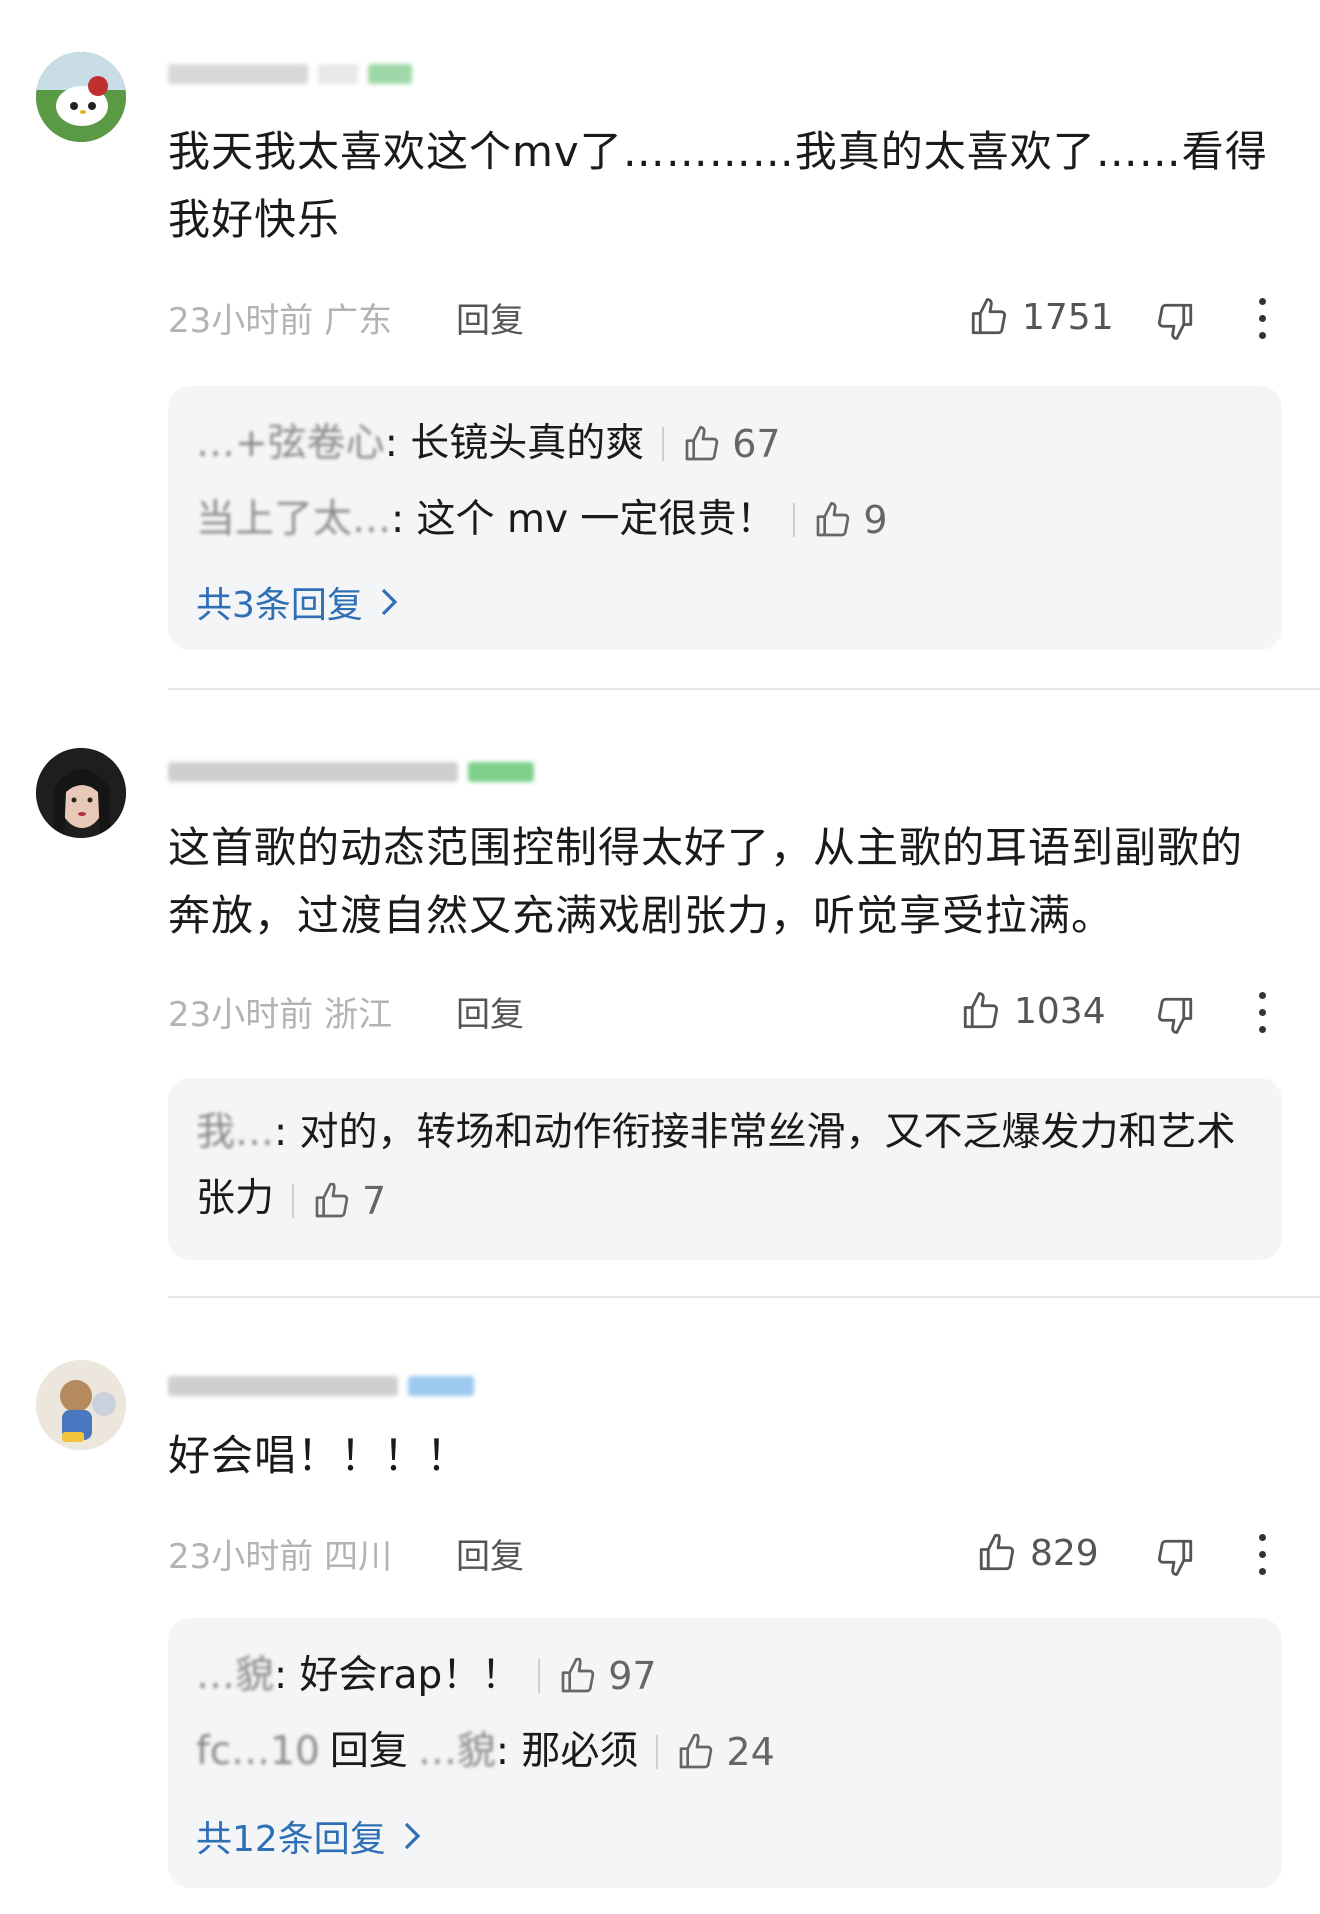 The width and height of the screenshot is (1320, 1914). I want to click on reply-item: …貌 : 好会rap！！ 97, so click(426, 1676).